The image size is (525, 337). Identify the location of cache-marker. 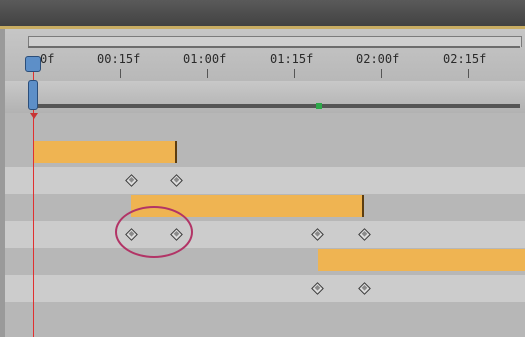
(319, 106).